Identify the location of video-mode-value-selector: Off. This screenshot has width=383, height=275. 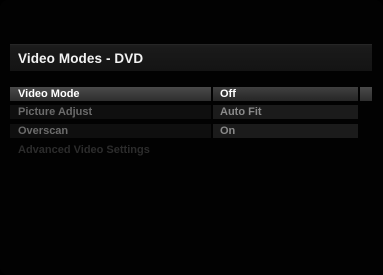
(285, 94).